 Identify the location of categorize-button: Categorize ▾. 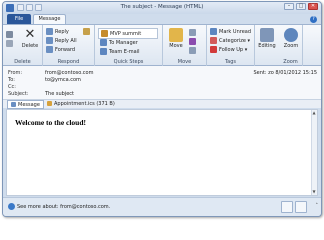
(230, 40).